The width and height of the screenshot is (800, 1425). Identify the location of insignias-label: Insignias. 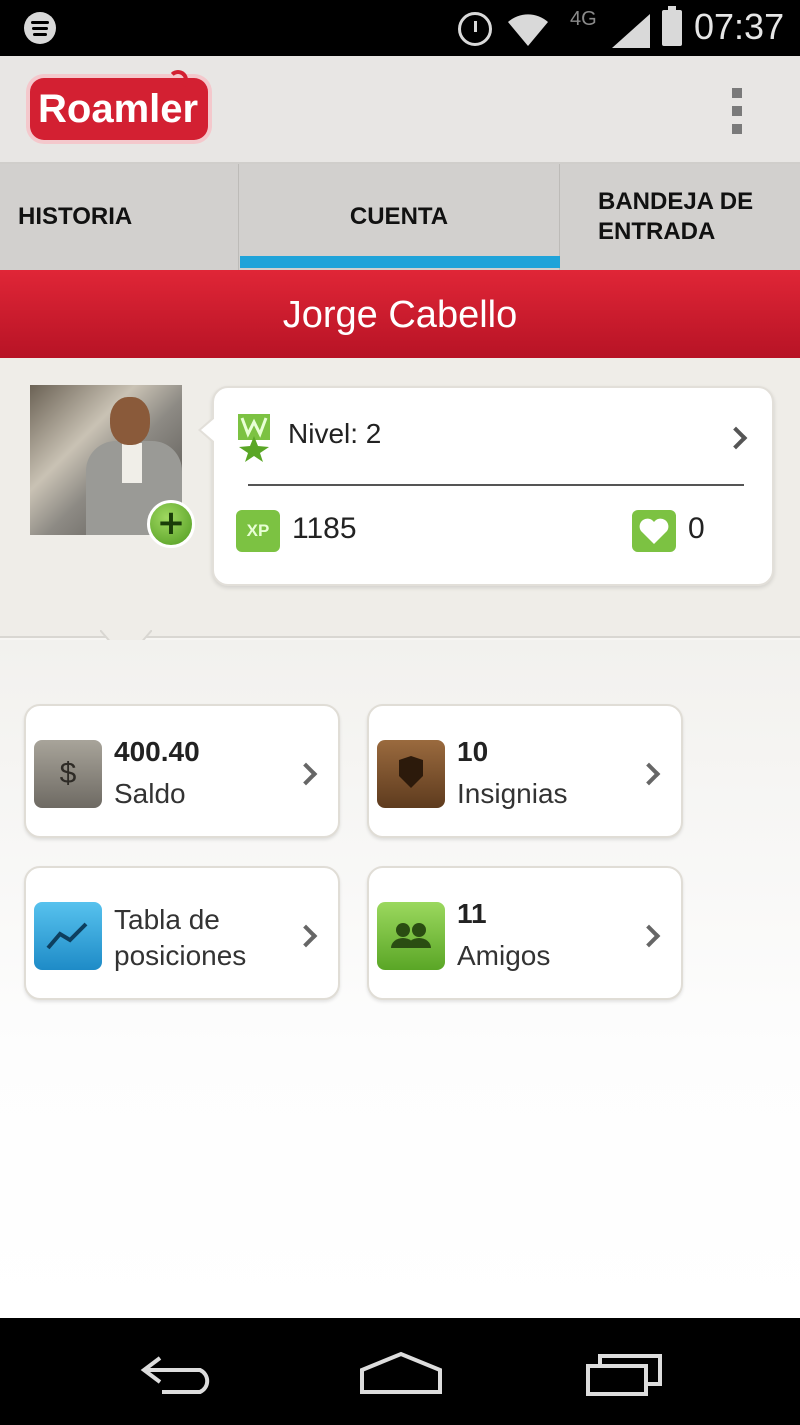
(512, 793).